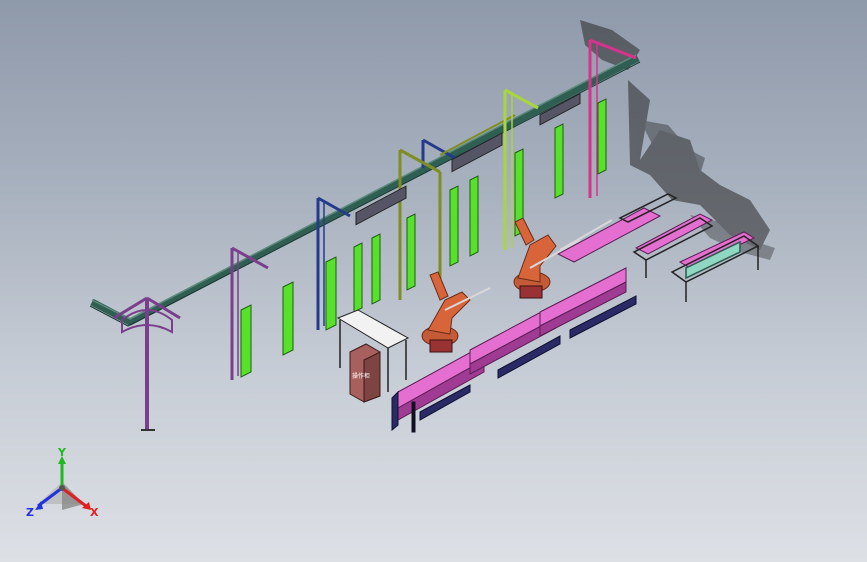 The image size is (867, 562). Describe the element at coordinates (94, 512) in the screenshot. I see `x-axis-label: X` at that location.